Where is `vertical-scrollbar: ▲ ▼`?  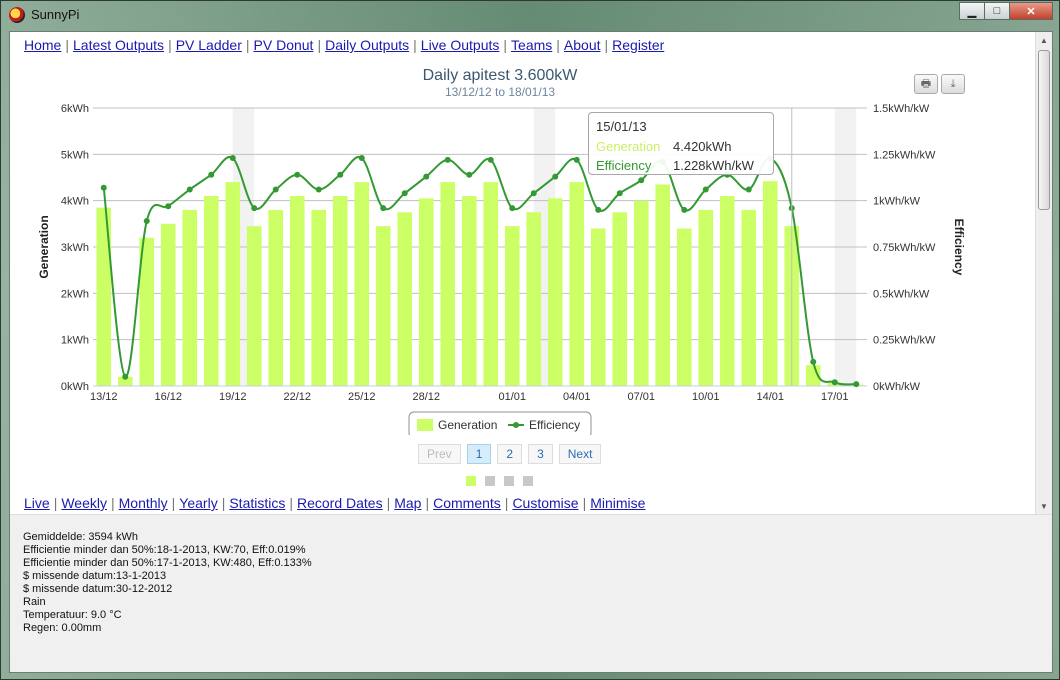
vertical-scrollbar: ▲ ▼ is located at coordinates (1043, 273).